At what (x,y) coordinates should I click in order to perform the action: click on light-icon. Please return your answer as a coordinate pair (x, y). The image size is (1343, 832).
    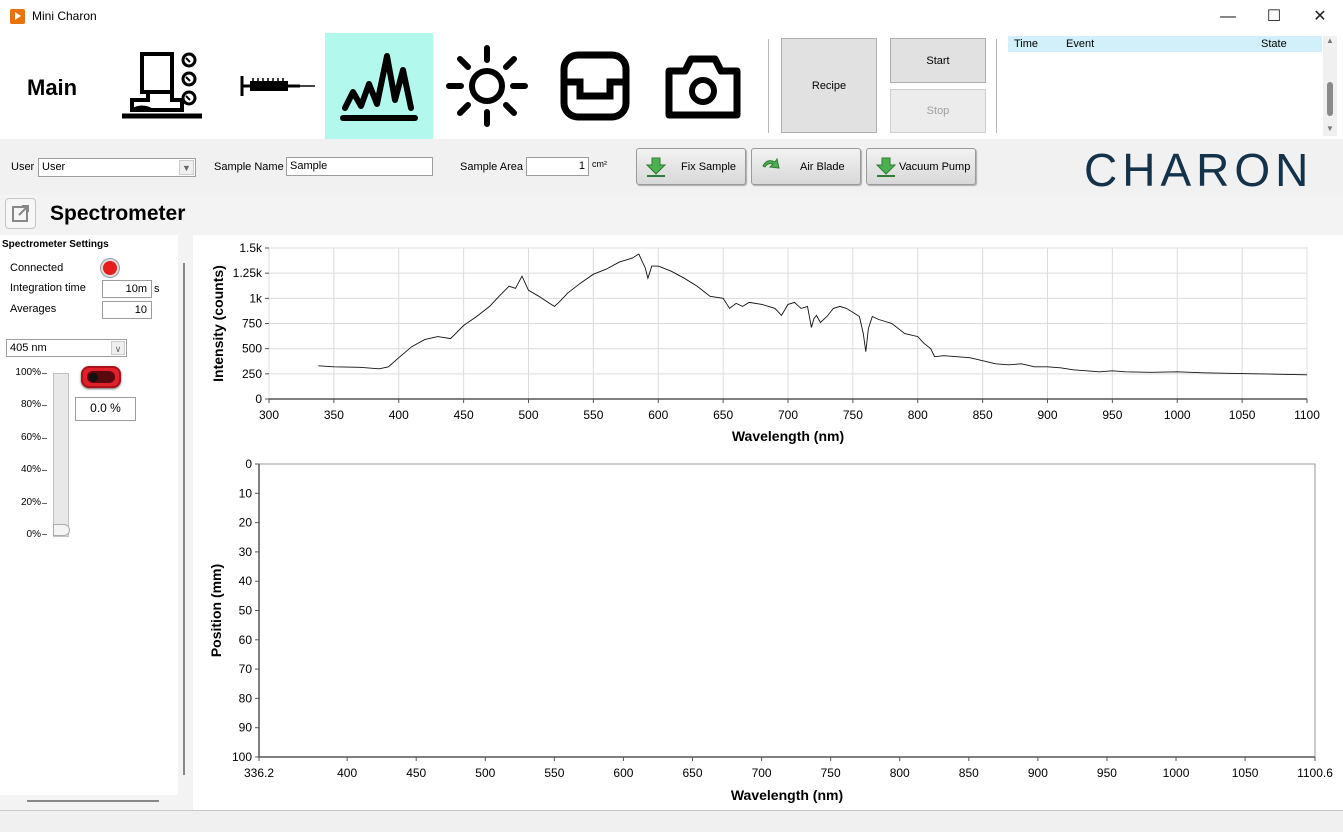
    Looking at the image, I should click on (487, 86).